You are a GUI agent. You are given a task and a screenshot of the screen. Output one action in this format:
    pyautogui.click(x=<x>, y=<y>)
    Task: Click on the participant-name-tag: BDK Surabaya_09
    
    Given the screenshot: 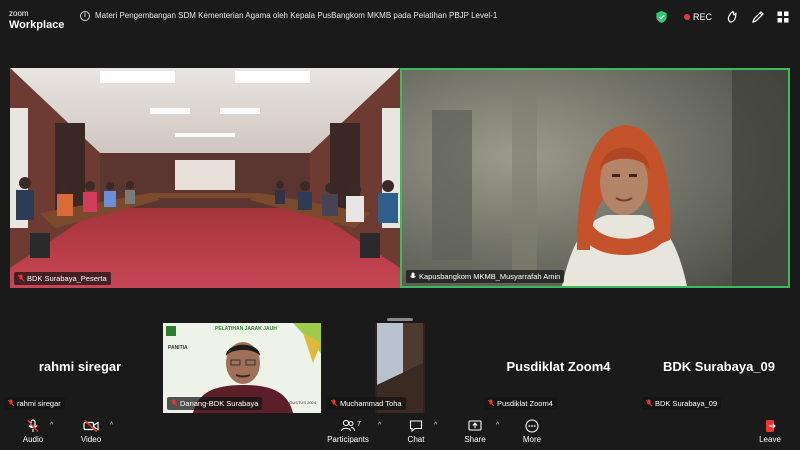 What is the action you would take?
    pyautogui.click(x=682, y=403)
    